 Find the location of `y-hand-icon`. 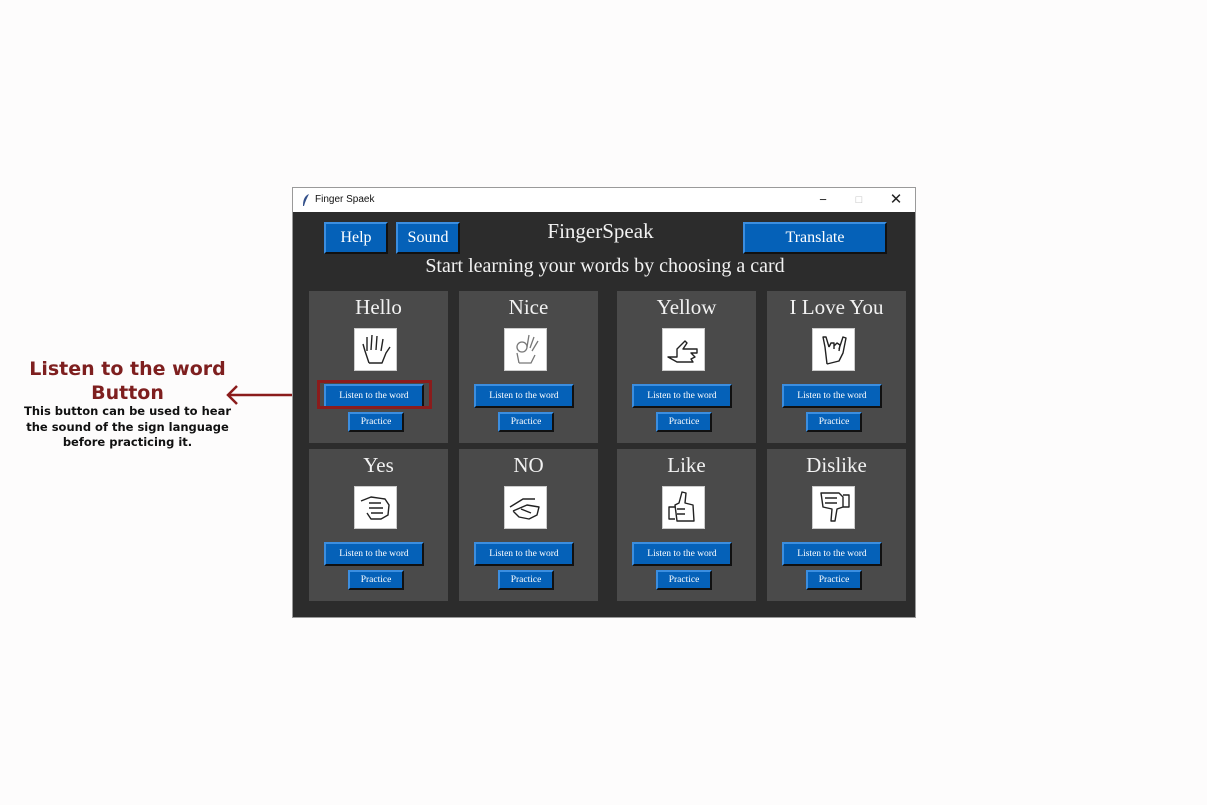

y-hand-icon is located at coordinates (683, 349).